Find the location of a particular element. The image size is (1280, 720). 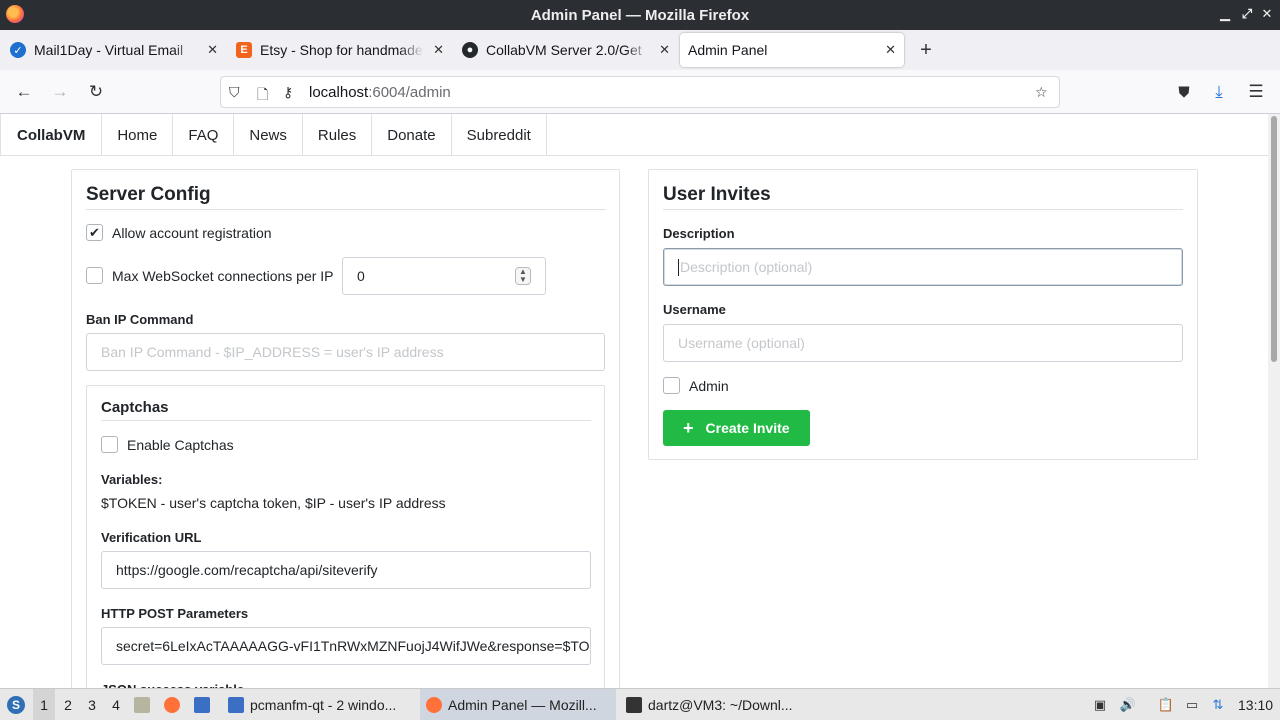

restore-icon: ⤢ is located at coordinates (1247, 14).